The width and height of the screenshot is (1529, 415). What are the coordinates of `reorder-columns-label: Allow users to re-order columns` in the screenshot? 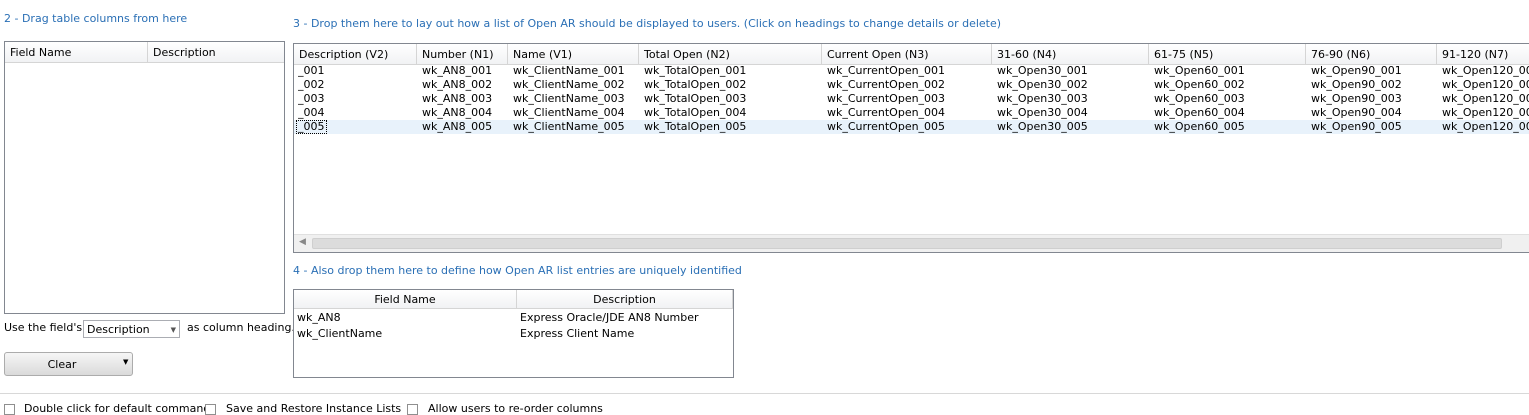 It's located at (515, 408).